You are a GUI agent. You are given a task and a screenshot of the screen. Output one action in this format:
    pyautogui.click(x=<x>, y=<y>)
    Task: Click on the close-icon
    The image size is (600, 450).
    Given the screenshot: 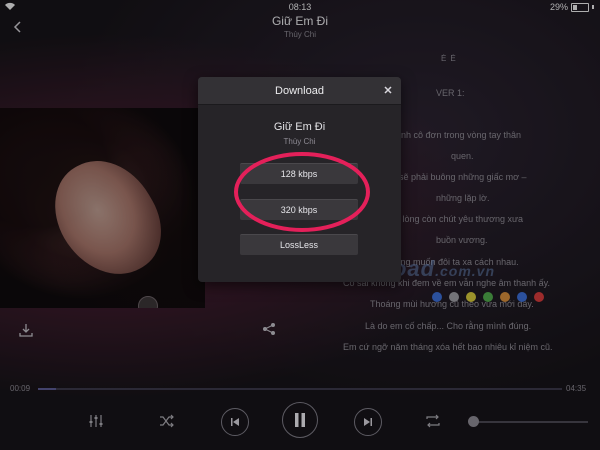 What is the action you would take?
    pyautogui.click(x=388, y=89)
    